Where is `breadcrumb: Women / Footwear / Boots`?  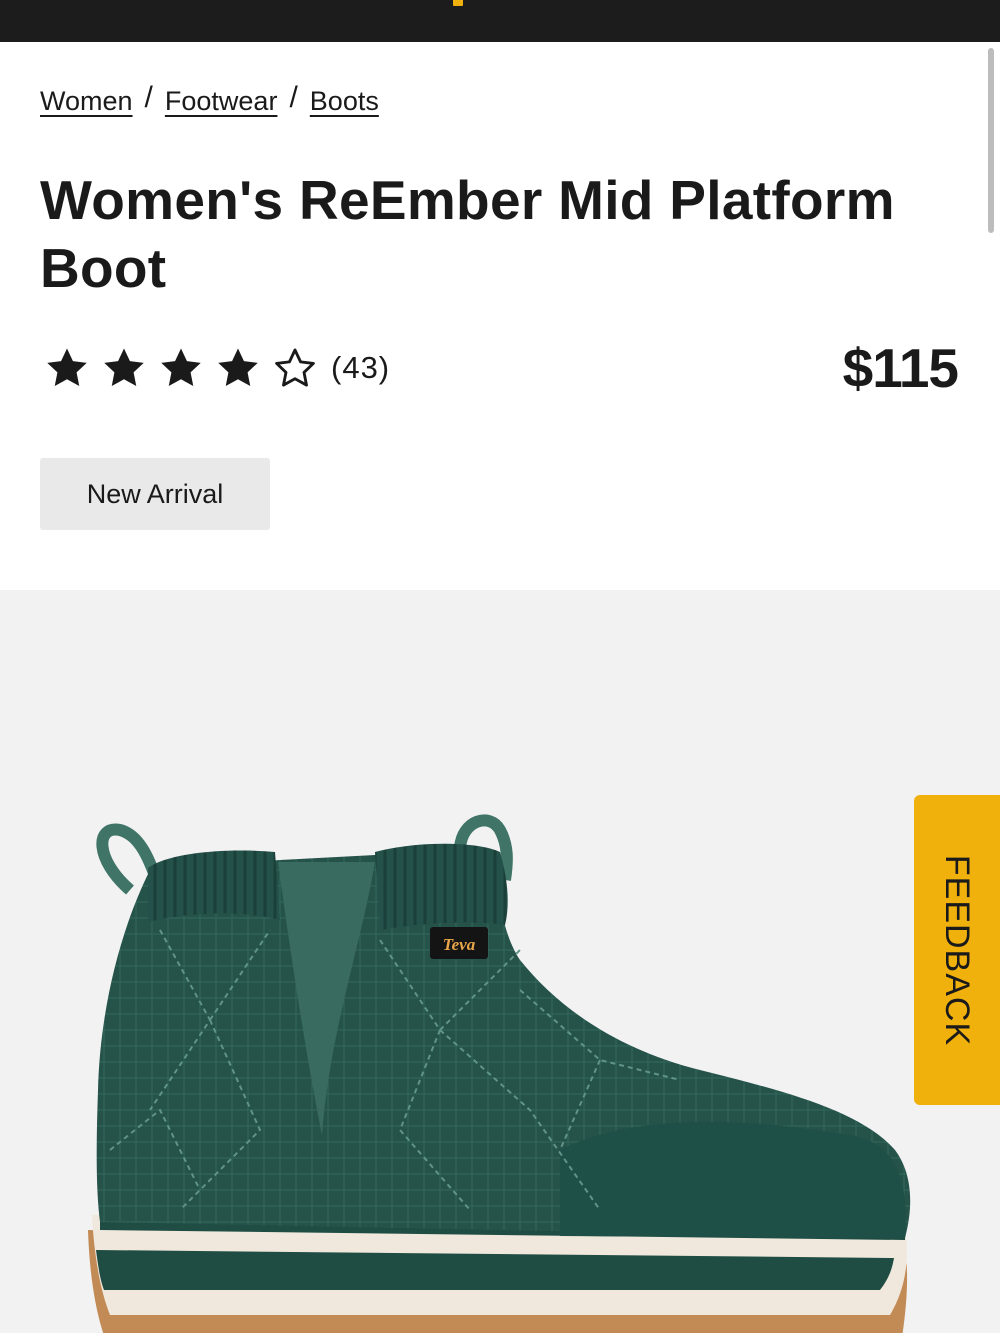
breadcrumb: Women / Footwear / Boots is located at coordinates (209, 99).